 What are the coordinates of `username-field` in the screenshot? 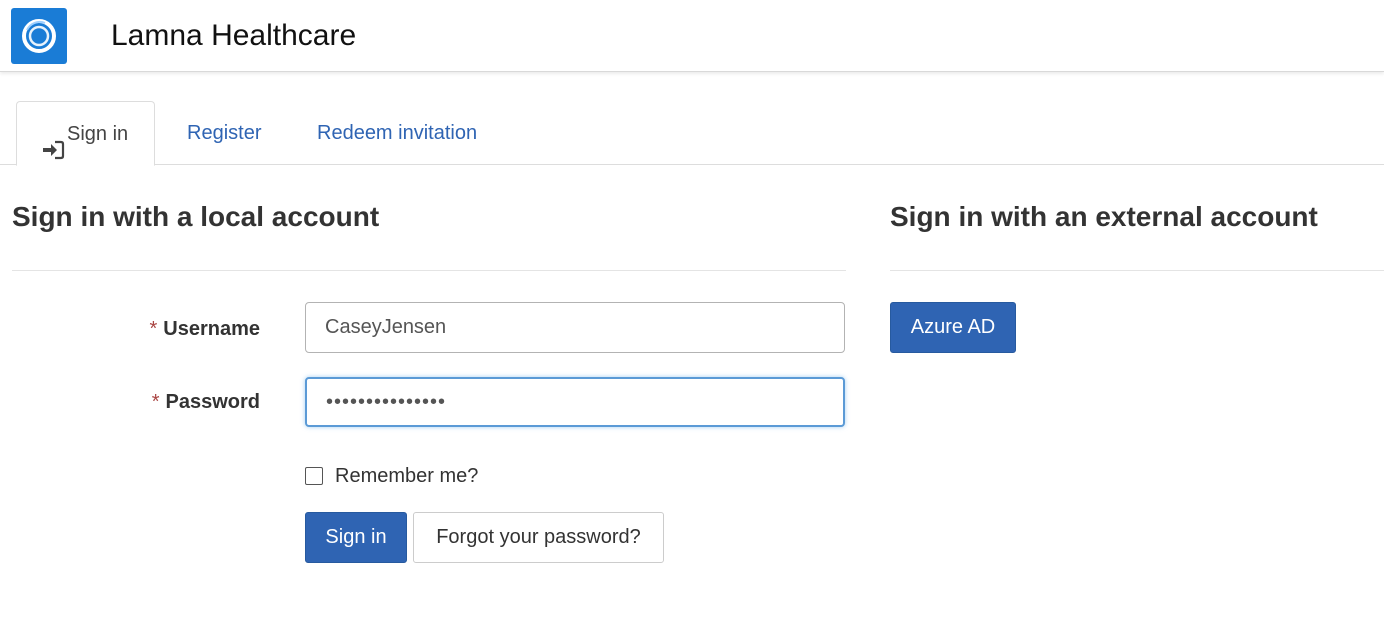 It's located at (575, 327).